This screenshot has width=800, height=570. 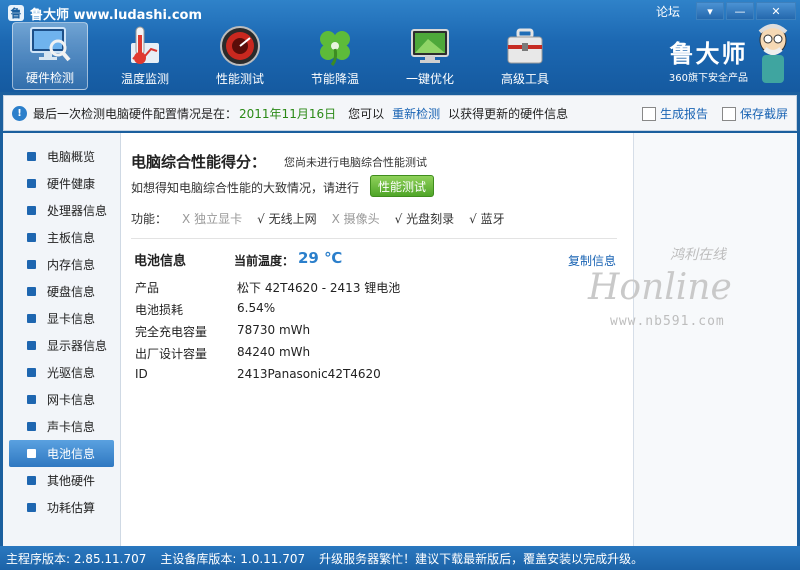 I want to click on sidebar-item-power-estimate: 功耗估算, so click(x=61, y=507).